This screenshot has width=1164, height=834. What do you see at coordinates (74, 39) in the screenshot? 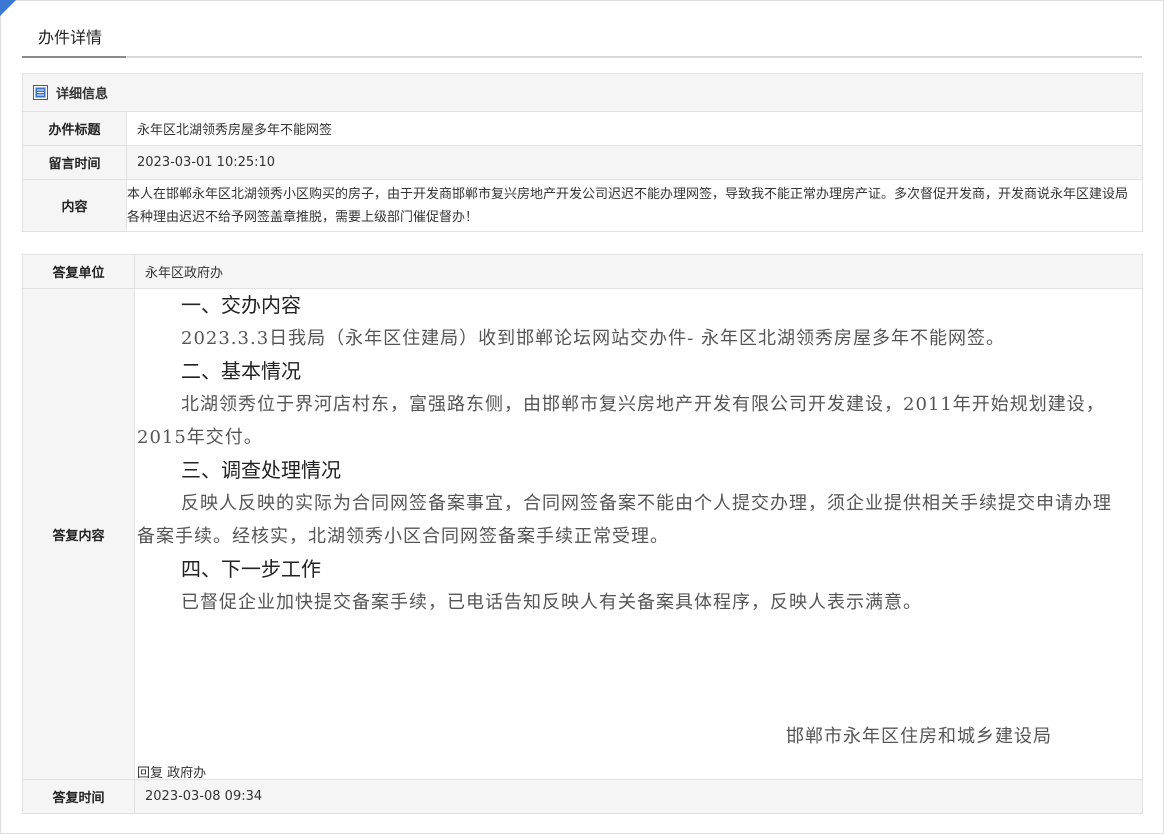
I see `tab-case-details: 办件详情` at bounding box center [74, 39].